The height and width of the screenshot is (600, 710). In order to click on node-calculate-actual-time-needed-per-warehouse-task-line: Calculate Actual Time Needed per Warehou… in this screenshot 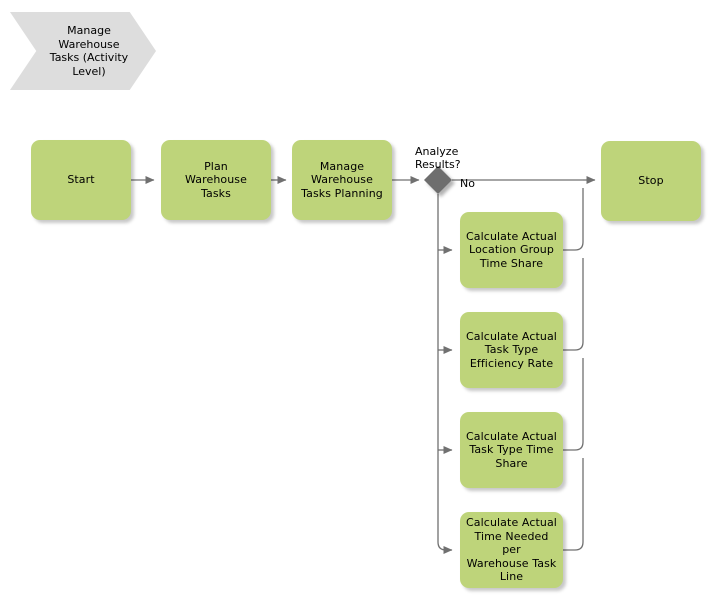, I will do `click(511, 550)`.